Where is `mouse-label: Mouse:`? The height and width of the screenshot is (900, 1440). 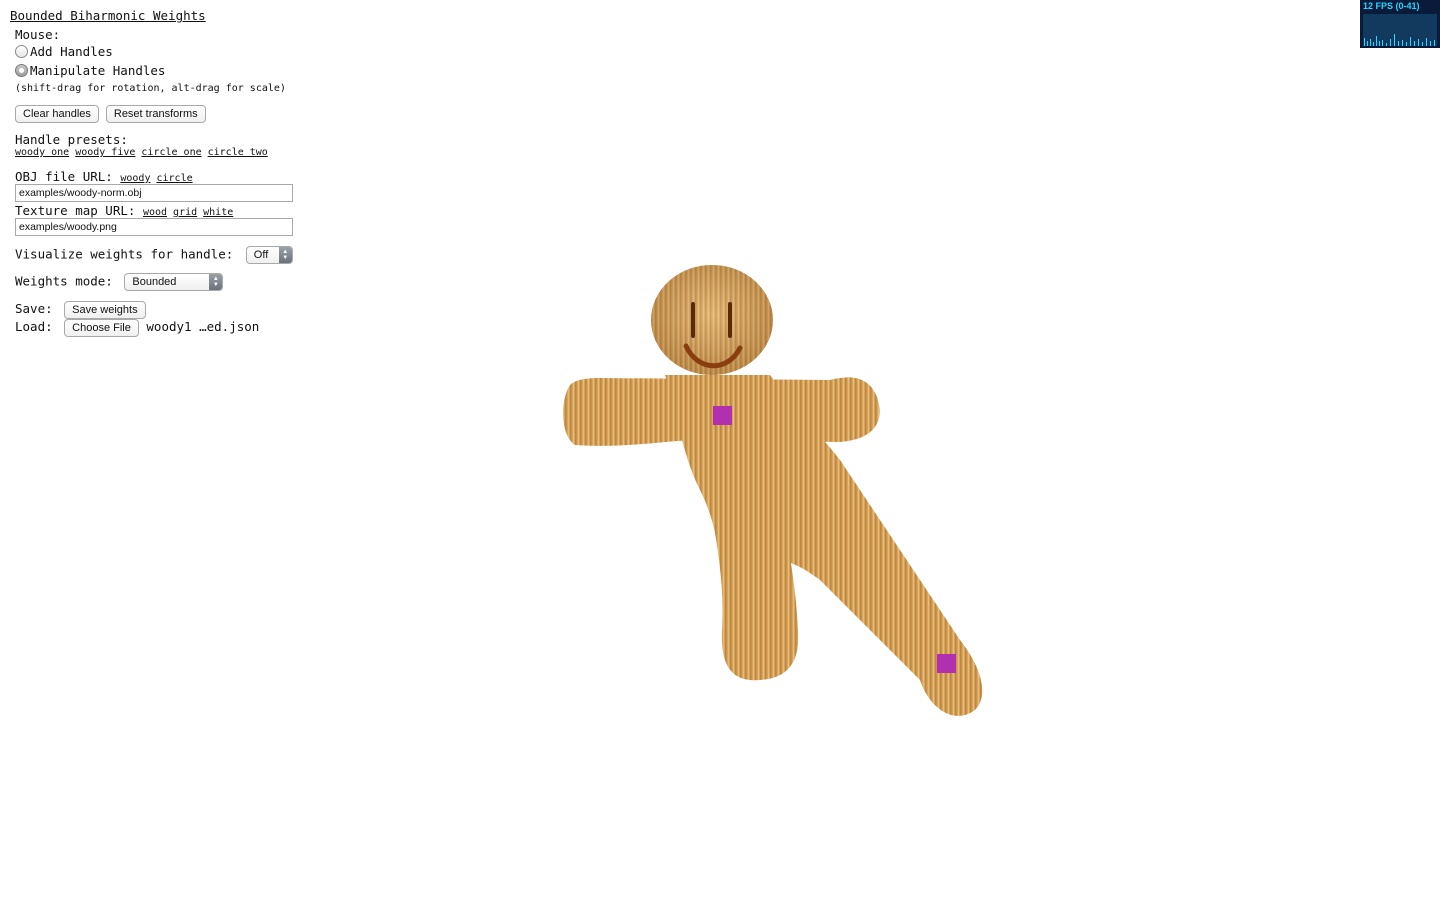 mouse-label: Mouse: is located at coordinates (38, 34).